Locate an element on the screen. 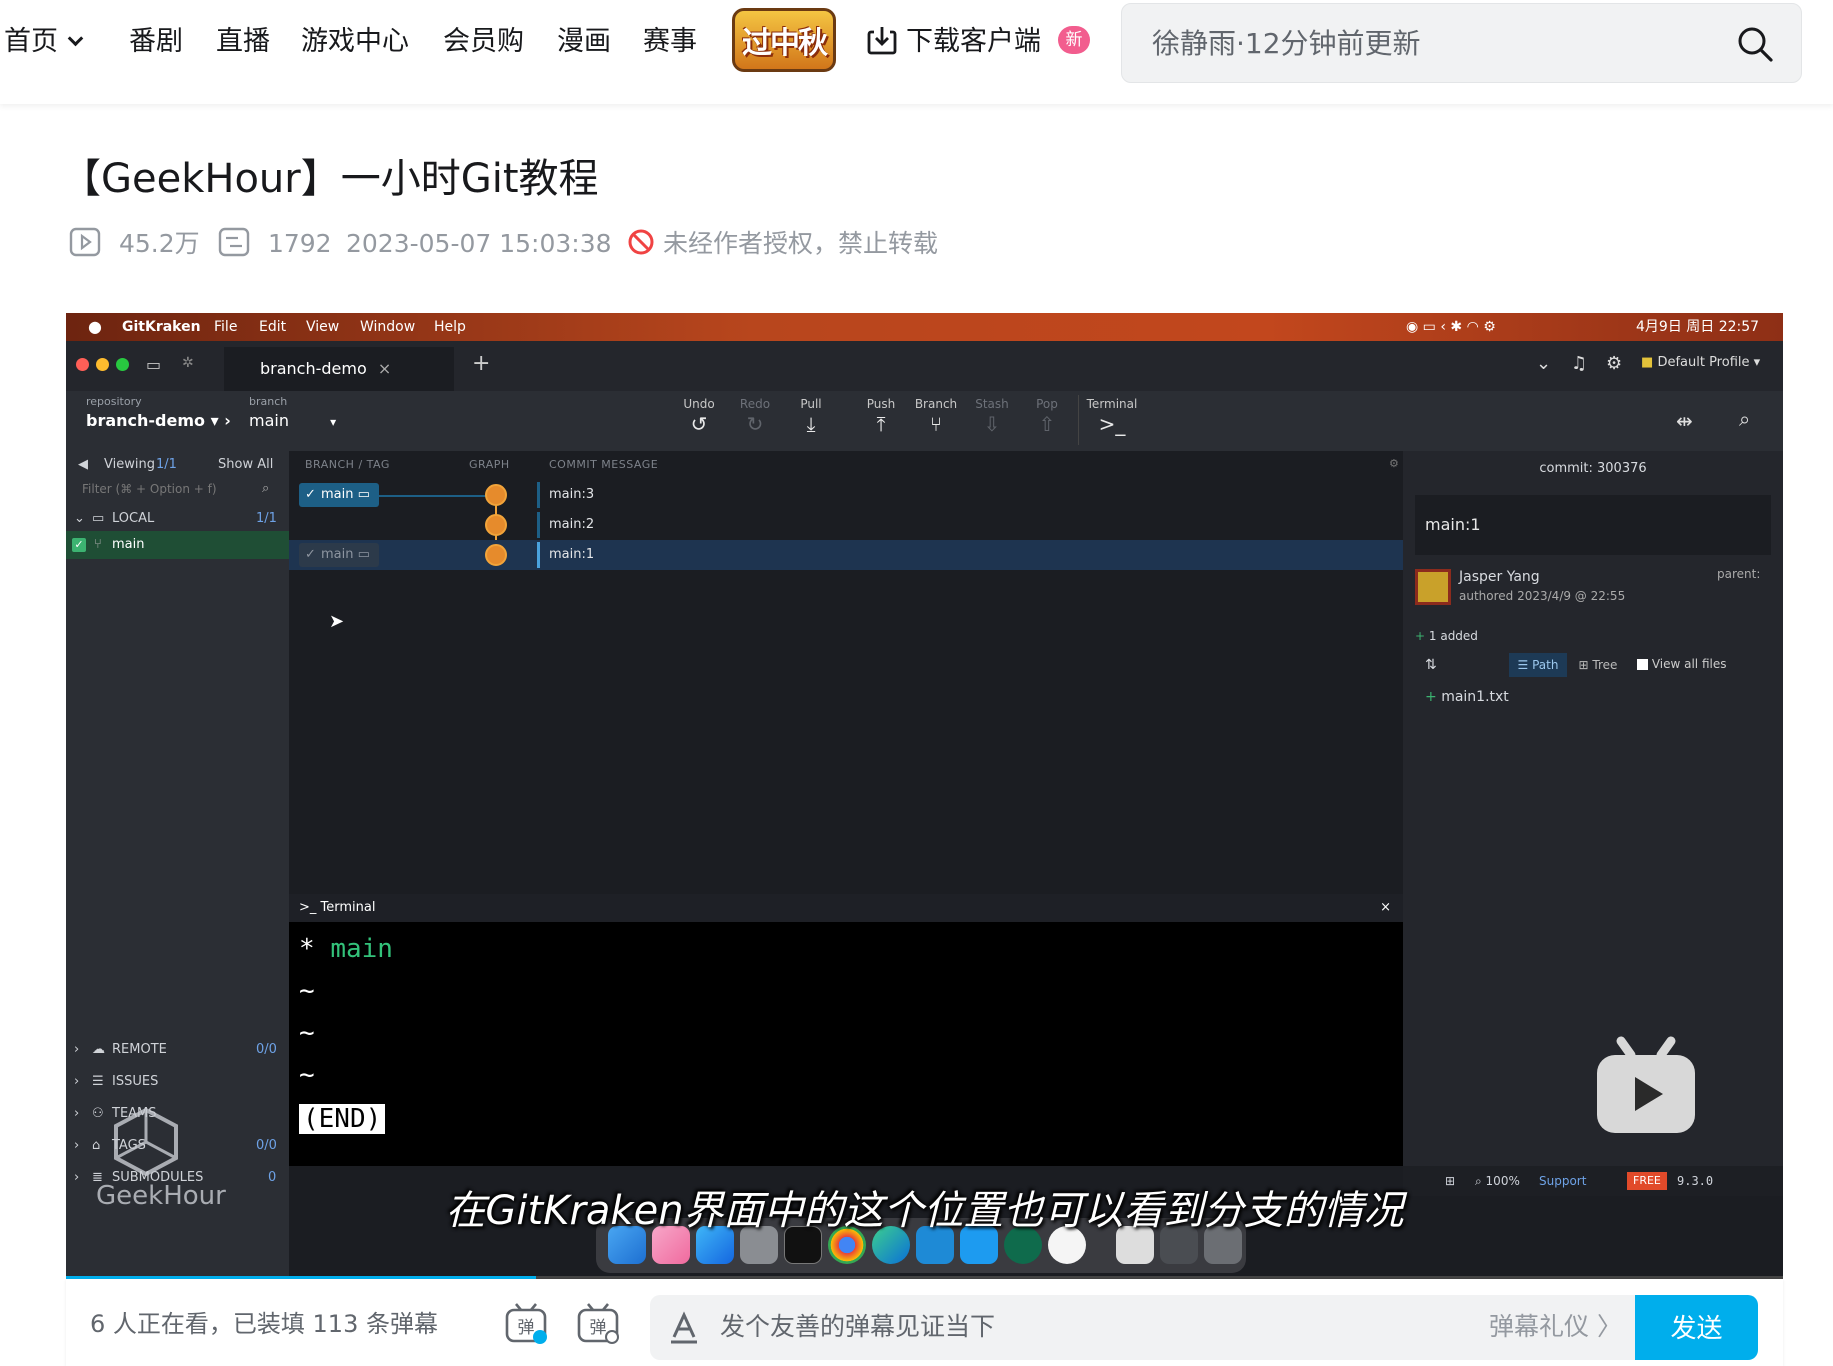 This screenshot has width=1833, height=1366. festival-banner: 过中秋 is located at coordinates (784, 40).